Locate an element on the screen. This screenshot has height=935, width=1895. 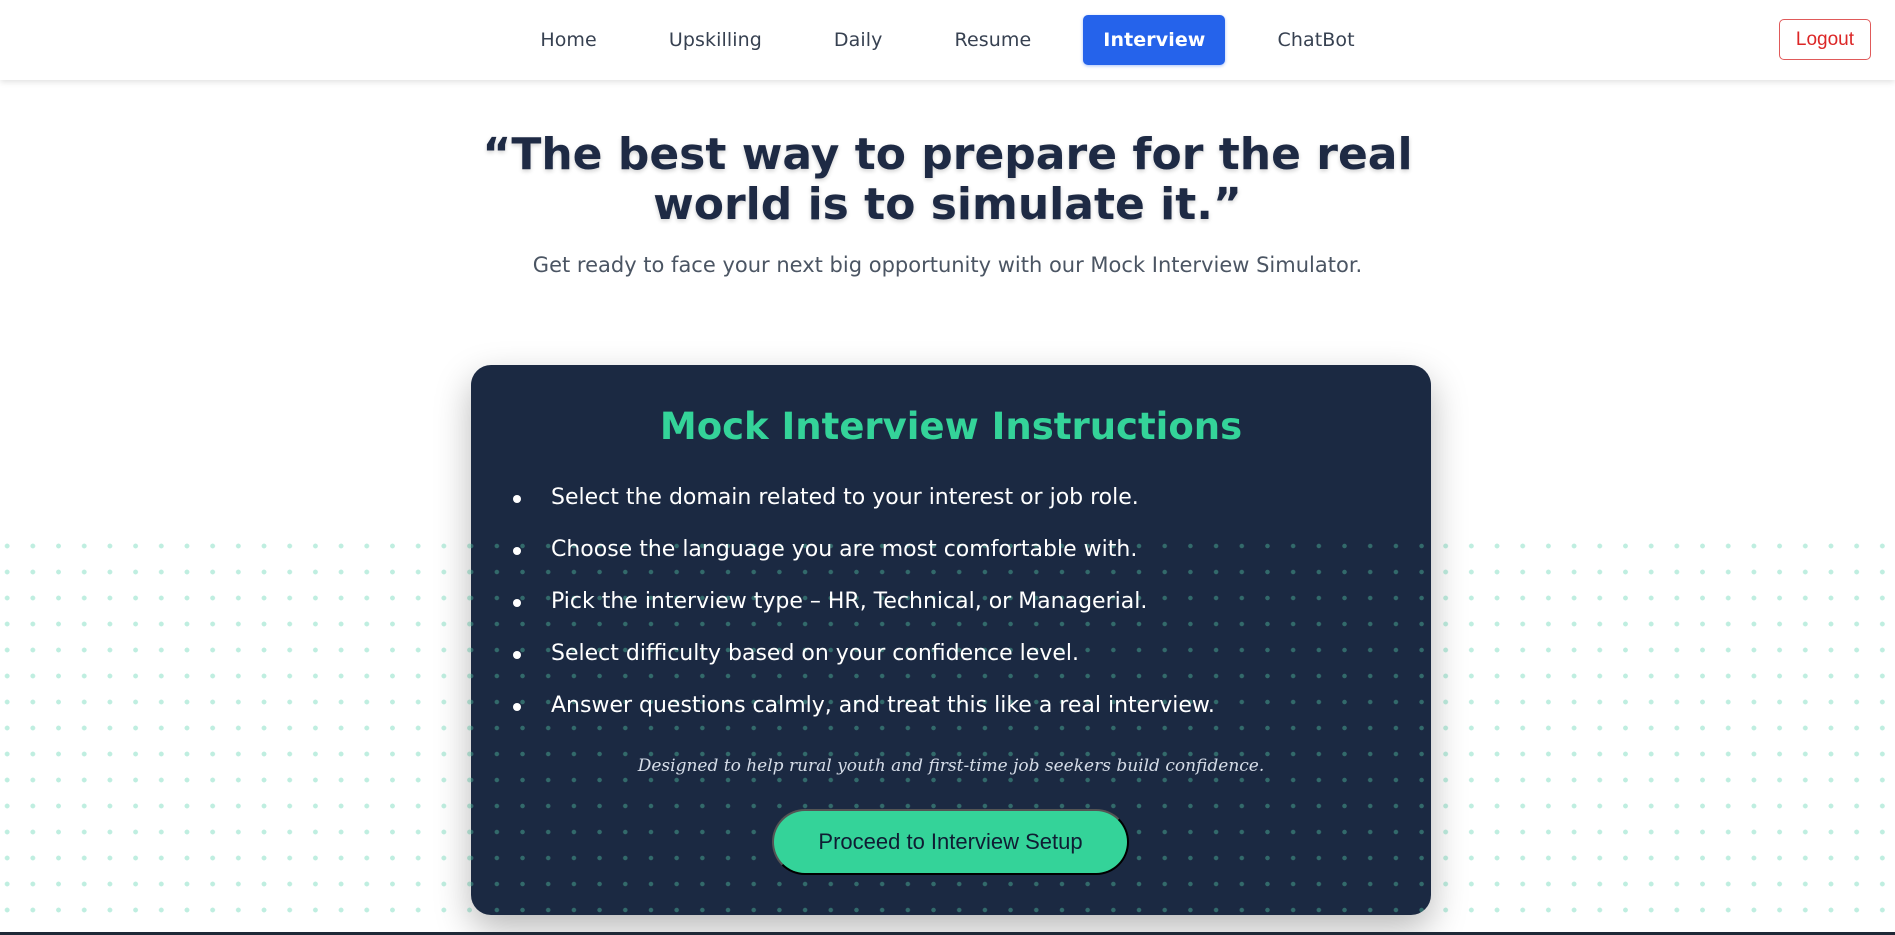
card-title: Mock Interview Instructions is located at coordinates (951, 426).